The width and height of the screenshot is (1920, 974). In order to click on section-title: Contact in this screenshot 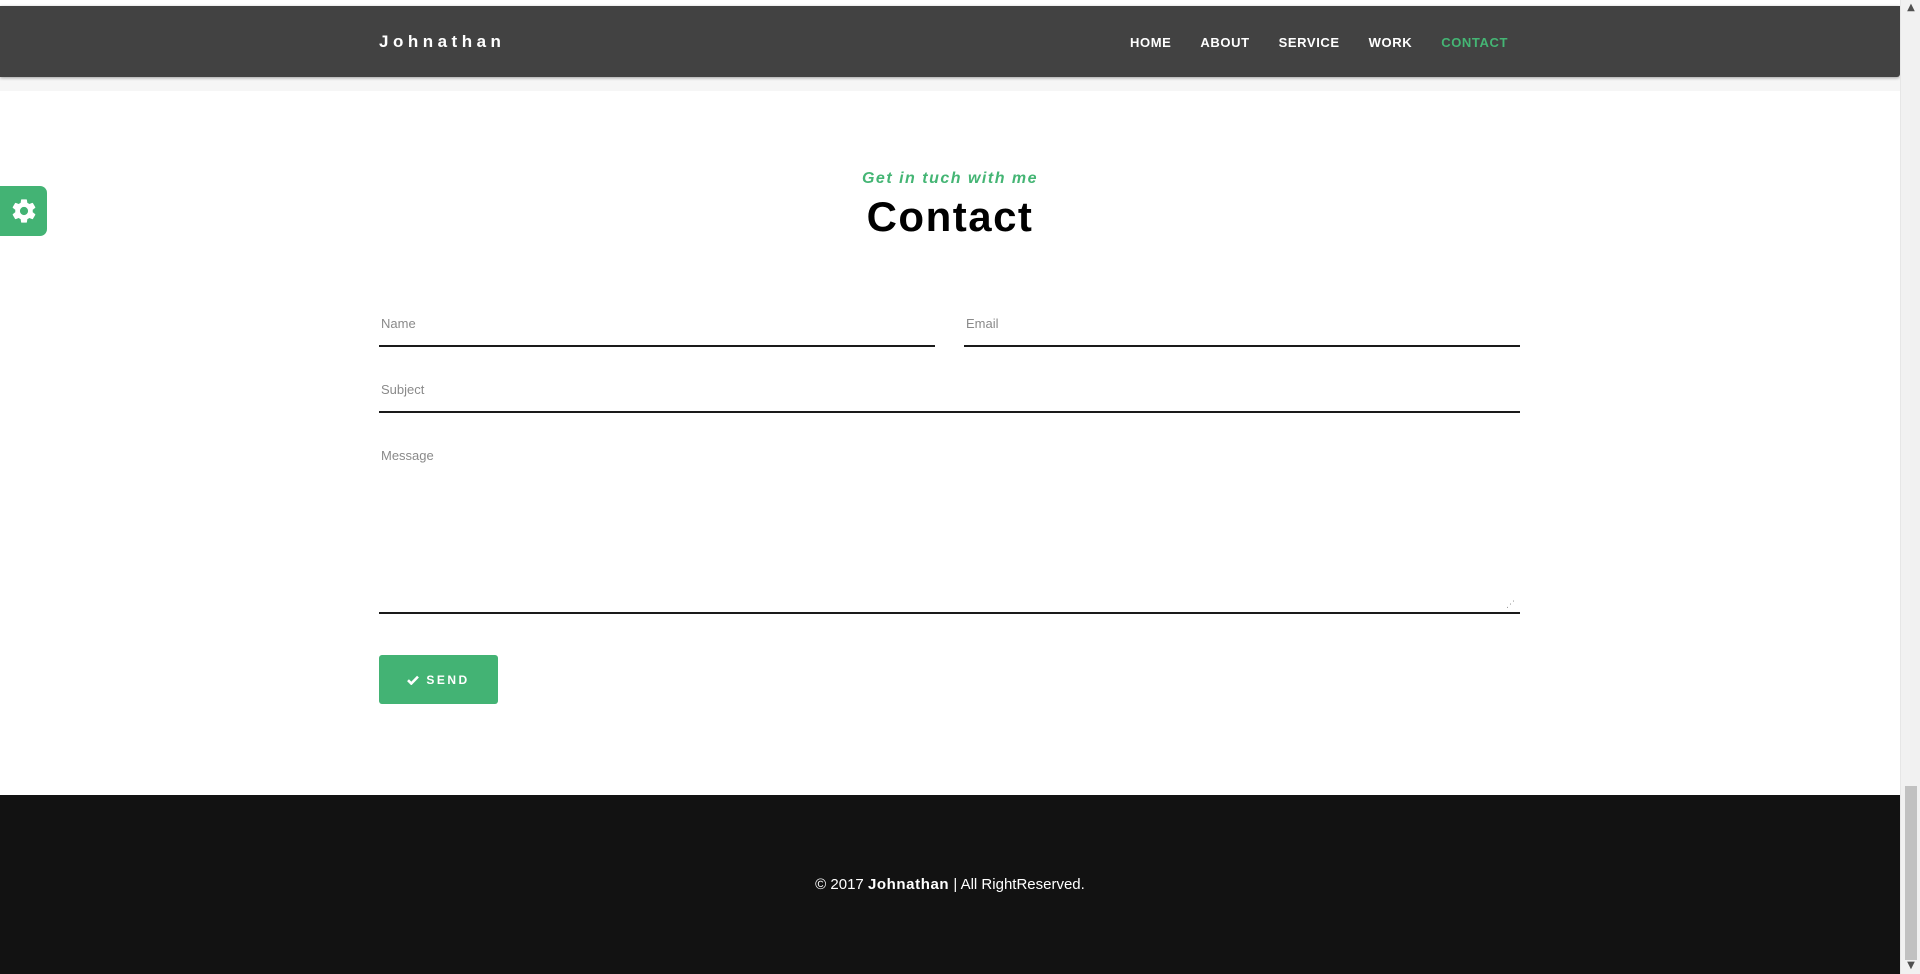, I will do `click(950, 216)`.